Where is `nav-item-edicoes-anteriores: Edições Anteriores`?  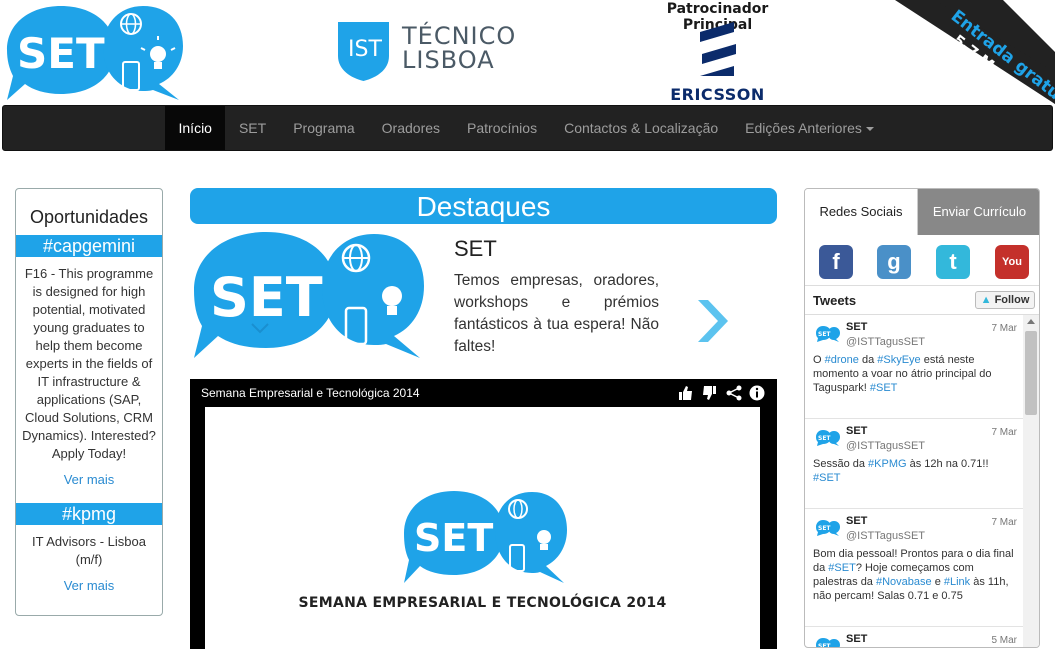
nav-item-edicoes-anteriores: Edições Anteriores is located at coordinates (810, 128).